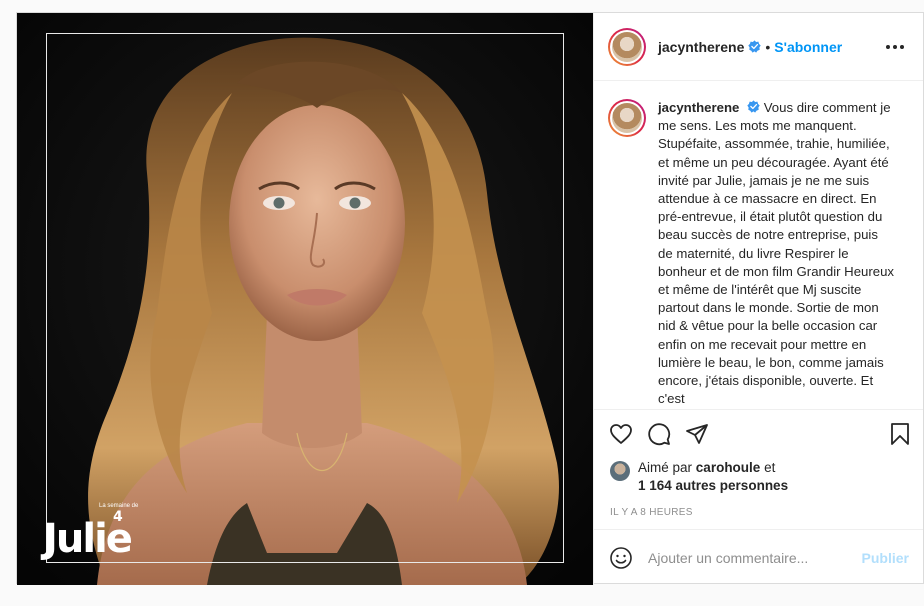 This screenshot has width=924, height=606. What do you see at coordinates (88, 539) in the screenshot?
I see `brand-title: Julie` at bounding box center [88, 539].